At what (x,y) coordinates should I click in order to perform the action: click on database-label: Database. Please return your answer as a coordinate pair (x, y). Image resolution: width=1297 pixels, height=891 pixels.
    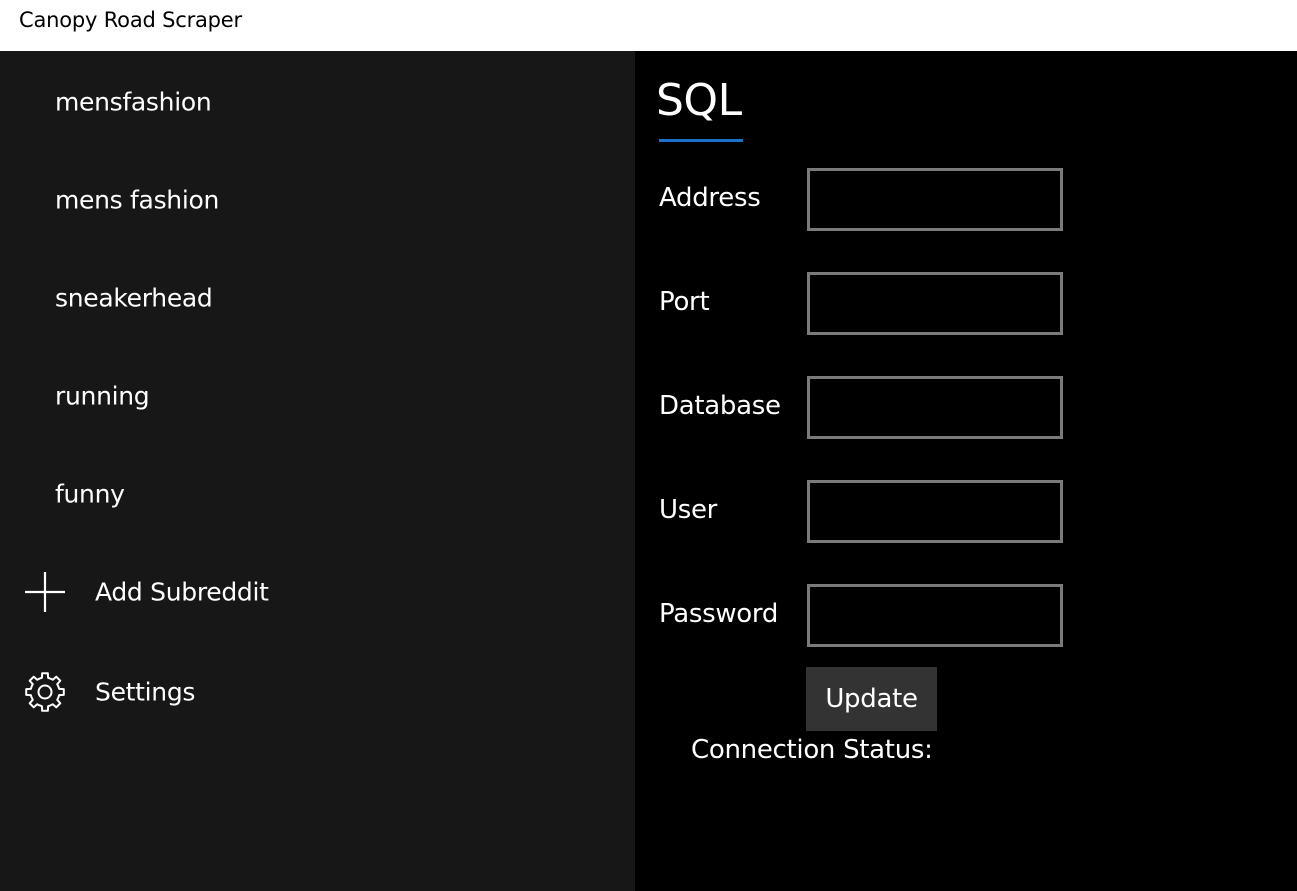
    Looking at the image, I should click on (720, 406).